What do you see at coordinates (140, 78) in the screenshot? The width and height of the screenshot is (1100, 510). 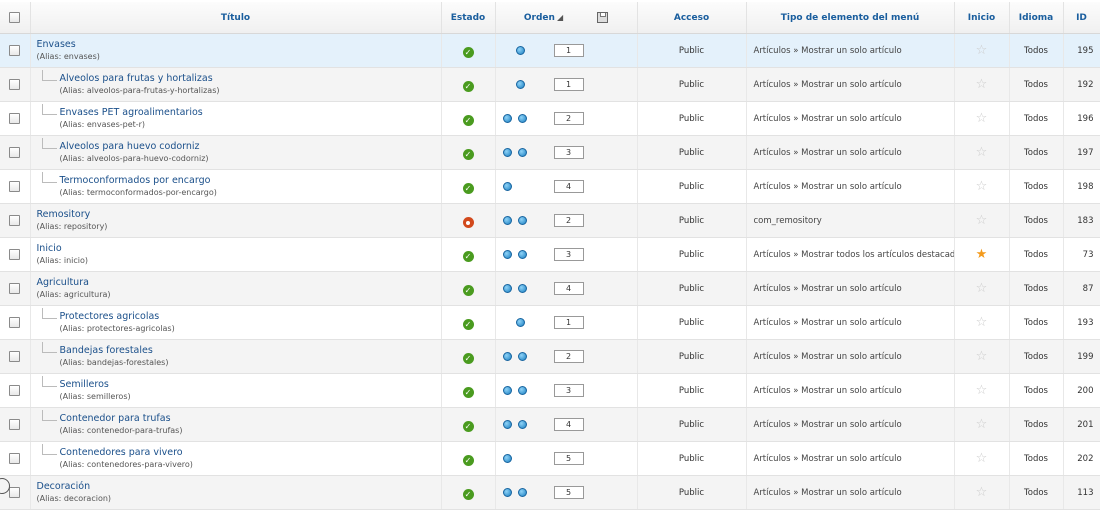 I see `menu-item-link: Alveolos para frutas y hortalizas` at bounding box center [140, 78].